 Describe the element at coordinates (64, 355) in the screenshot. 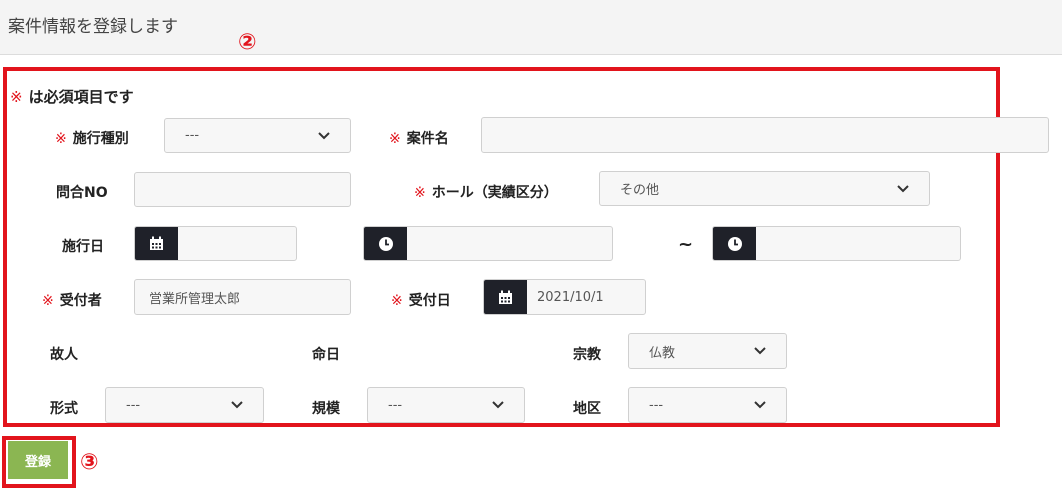

I see `label-deceased: 故人` at that location.